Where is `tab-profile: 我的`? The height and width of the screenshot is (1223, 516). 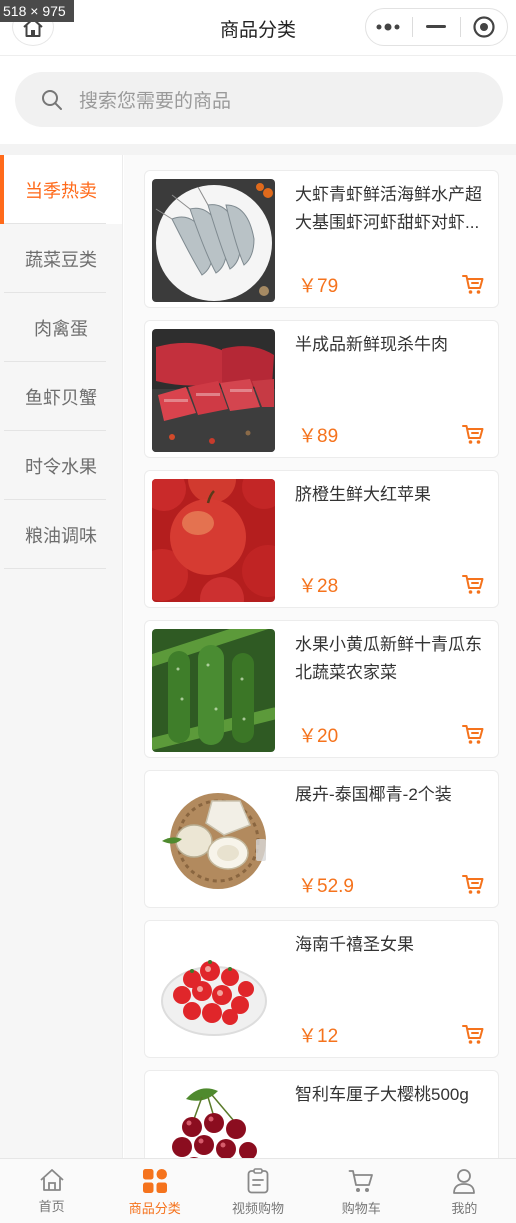 tab-profile: 我的 is located at coordinates (464, 1191).